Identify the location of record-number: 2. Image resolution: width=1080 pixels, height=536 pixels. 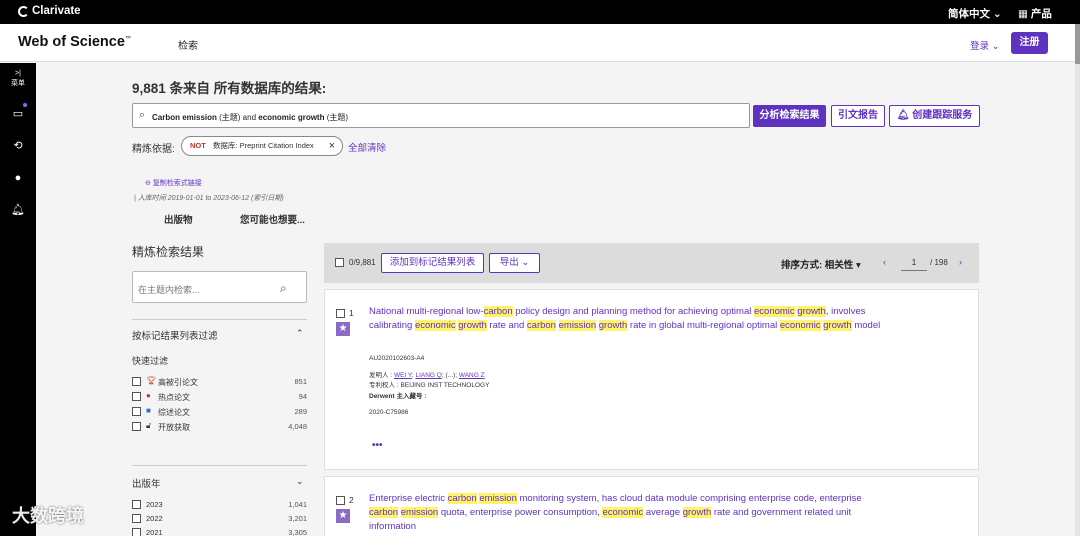
(351, 500).